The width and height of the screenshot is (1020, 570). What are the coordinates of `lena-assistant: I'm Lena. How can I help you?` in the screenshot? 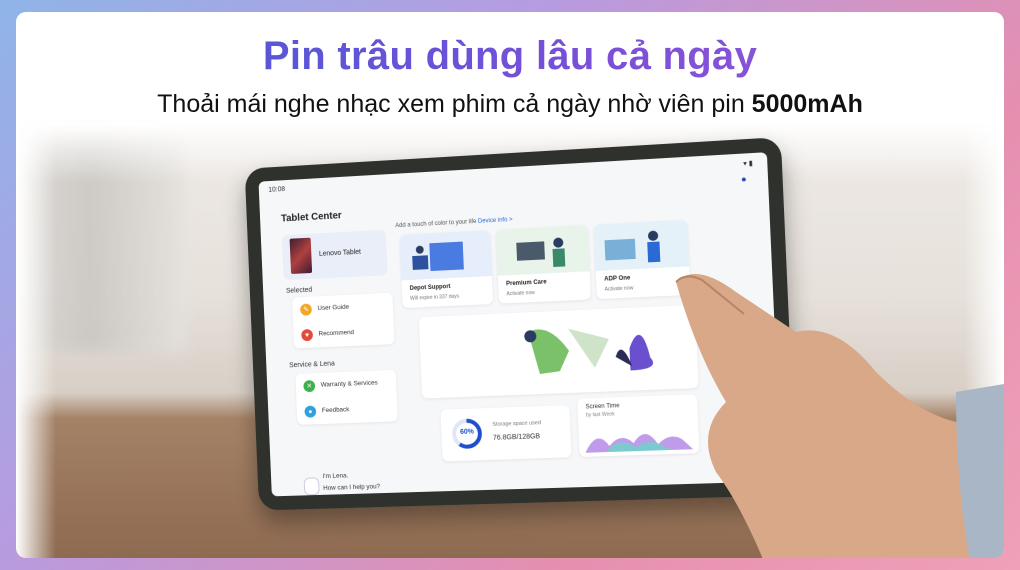 It's located at (352, 481).